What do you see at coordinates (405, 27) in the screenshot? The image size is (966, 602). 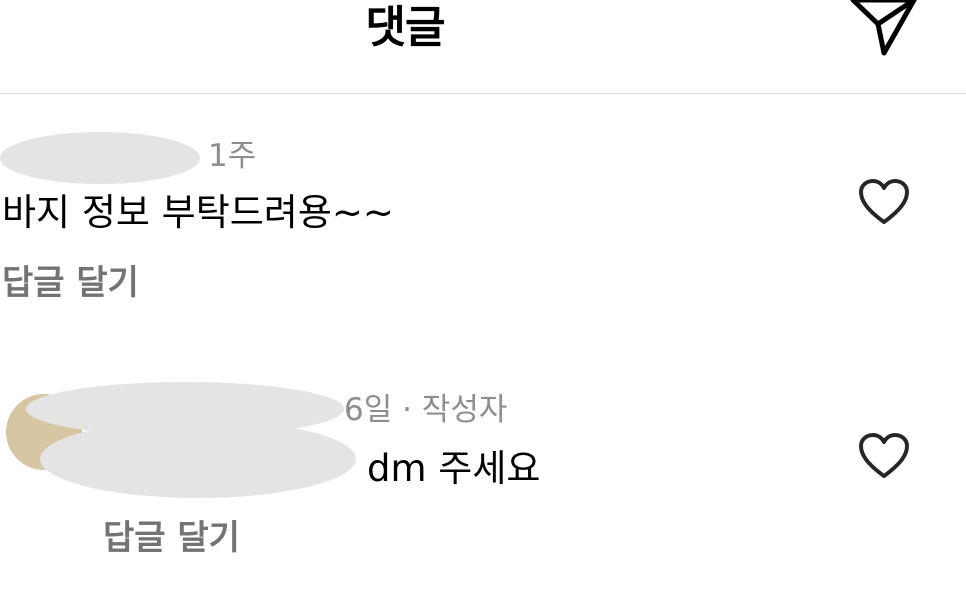 I see `page-title: 댓글` at bounding box center [405, 27].